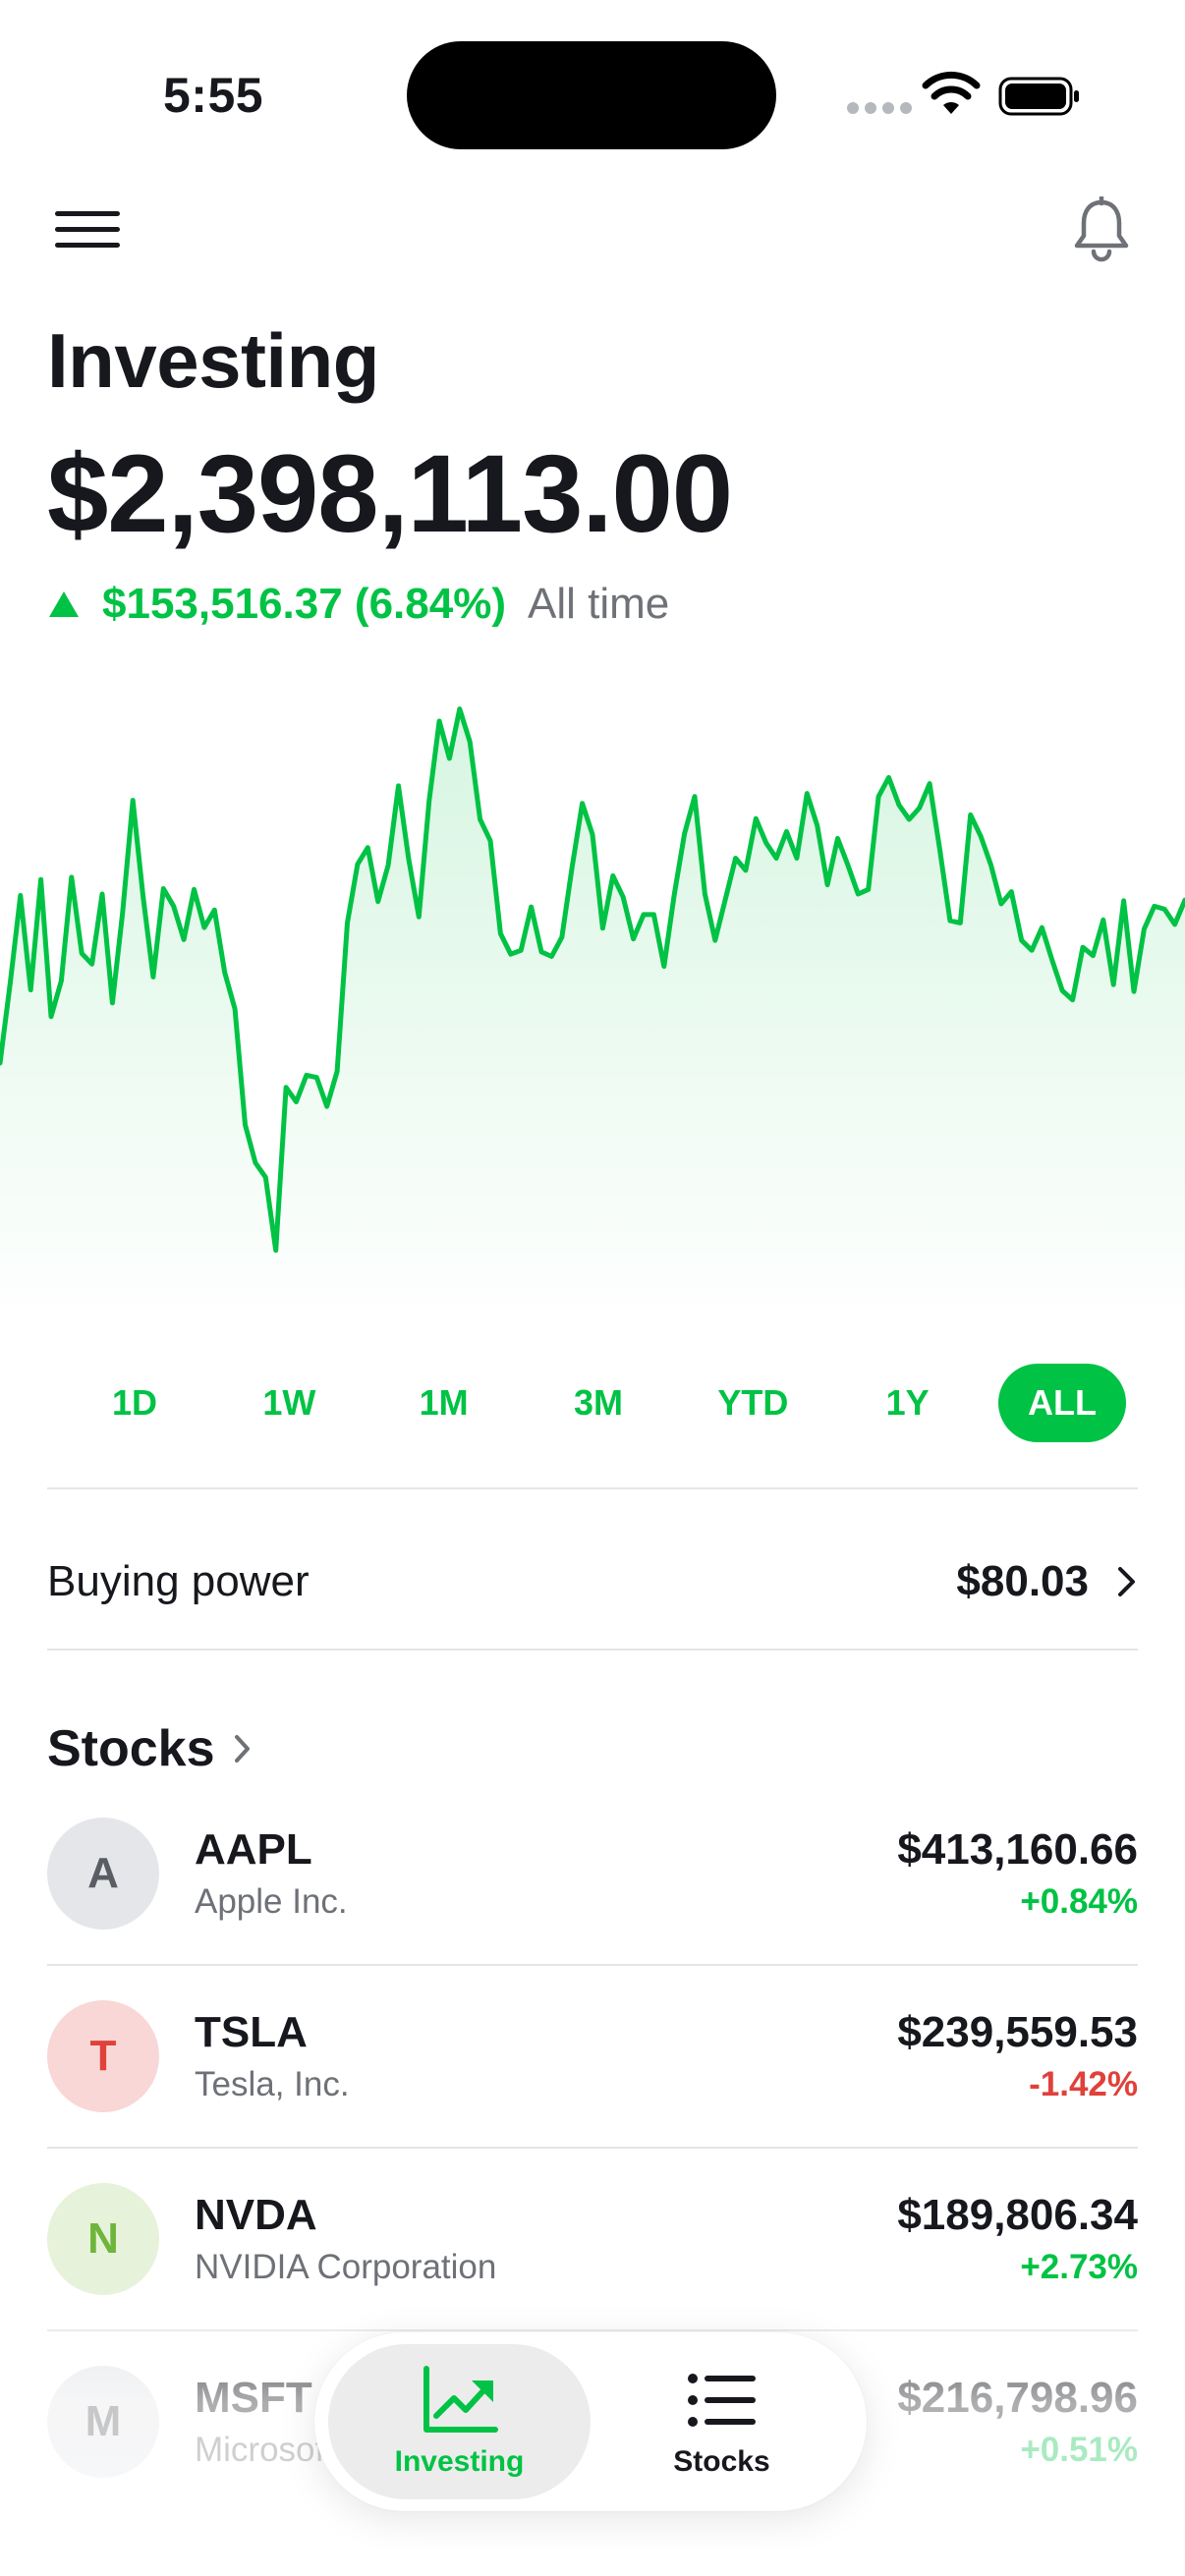 This screenshot has width=1185, height=2576. Describe the element at coordinates (213, 360) in the screenshot. I see `page-title: Investing` at that location.